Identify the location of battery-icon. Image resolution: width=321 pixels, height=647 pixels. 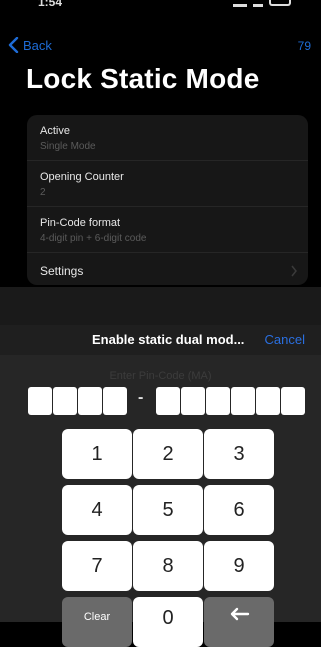
(280, 3).